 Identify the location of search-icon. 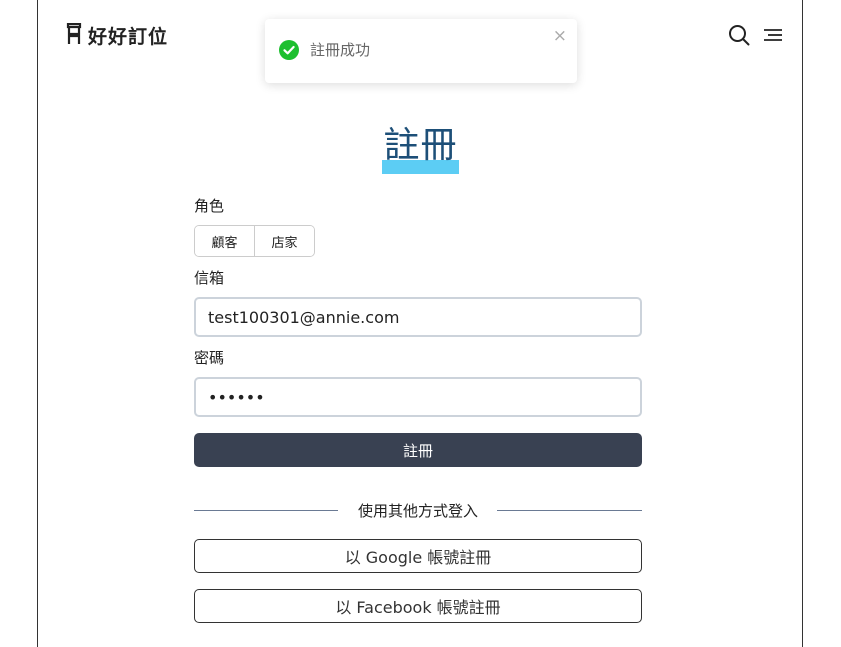
(739, 35).